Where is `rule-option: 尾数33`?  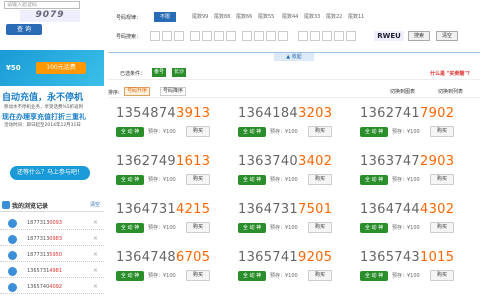
rule-option: 尾数33 is located at coordinates (312, 17).